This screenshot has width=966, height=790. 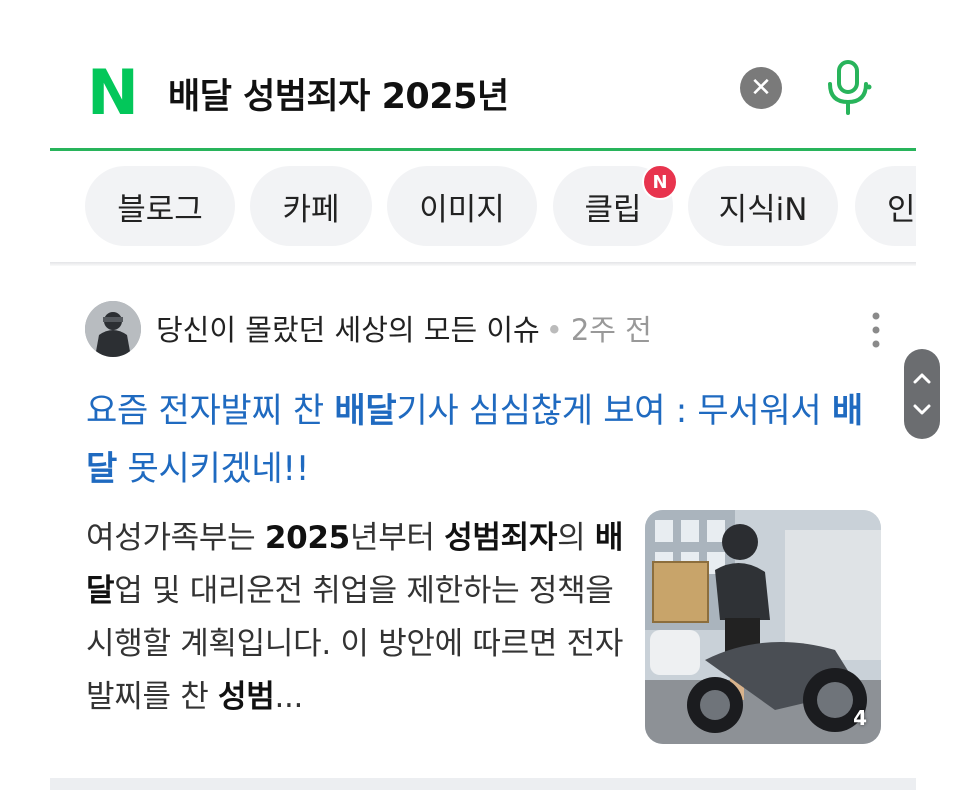 I want to click on search-bar: N 배달 성범죄자 2025년 ✕, so click(x=483, y=100).